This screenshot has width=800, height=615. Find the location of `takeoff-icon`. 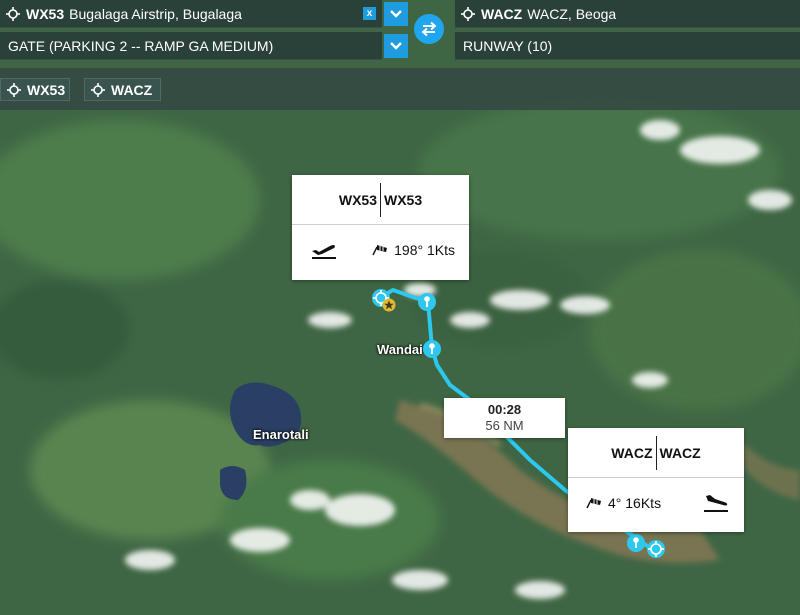

takeoff-icon is located at coordinates (324, 251).